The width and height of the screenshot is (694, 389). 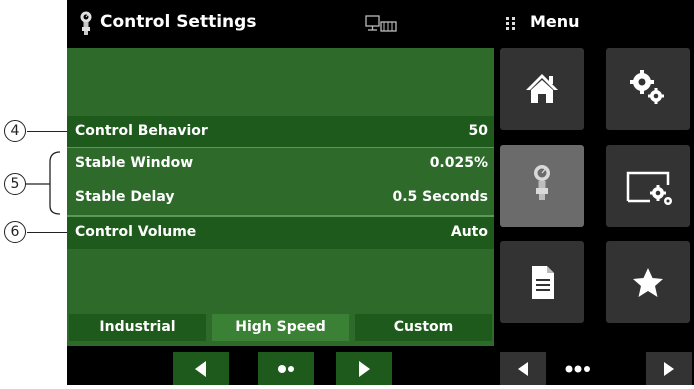 I want to click on callout-5: 5, so click(x=15, y=184).